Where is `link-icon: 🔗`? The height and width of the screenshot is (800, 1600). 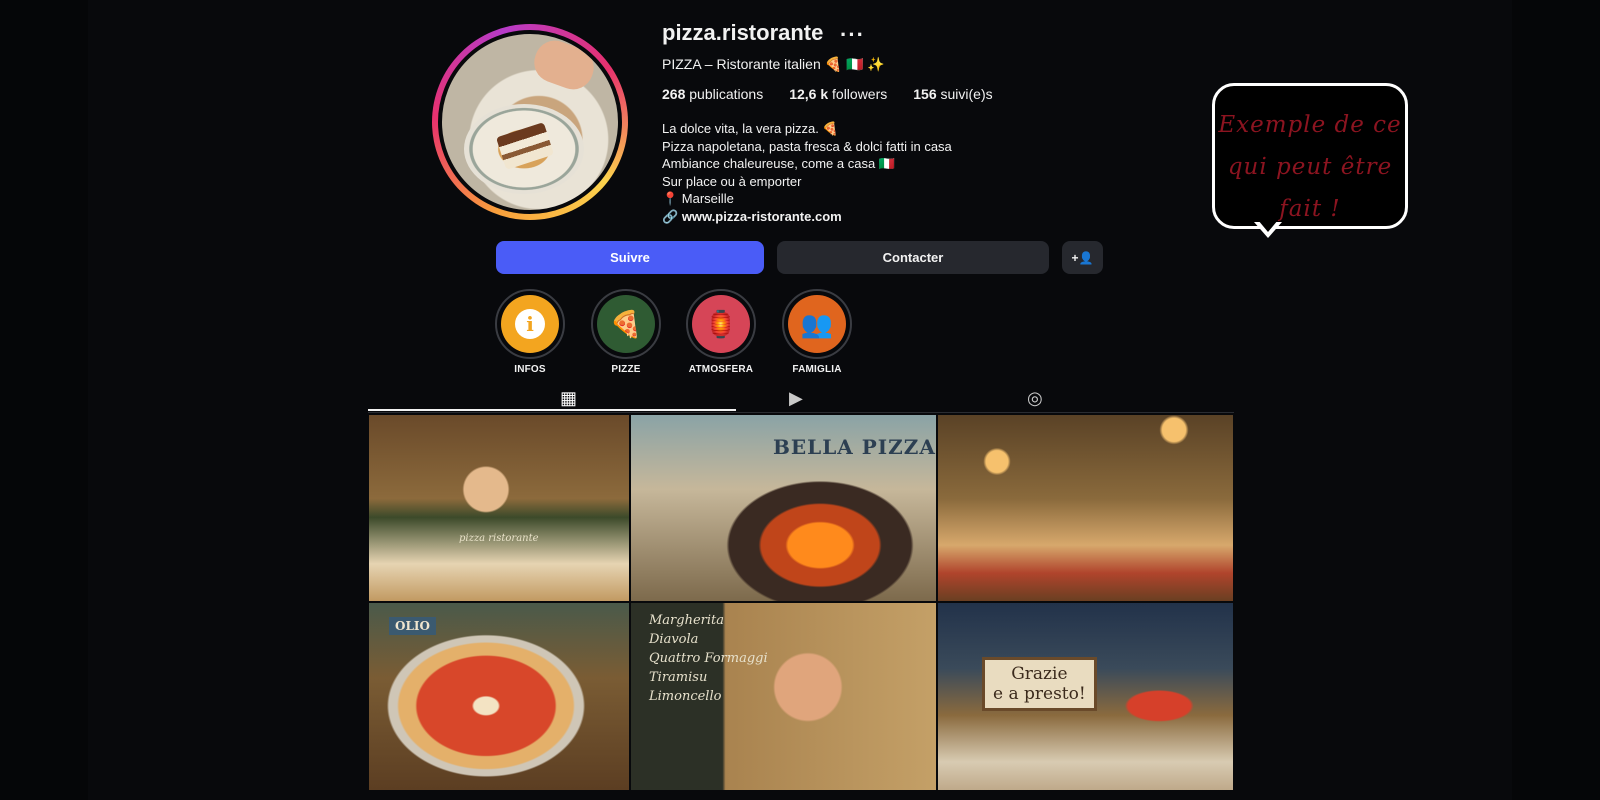
link-icon: 🔗 is located at coordinates (670, 216).